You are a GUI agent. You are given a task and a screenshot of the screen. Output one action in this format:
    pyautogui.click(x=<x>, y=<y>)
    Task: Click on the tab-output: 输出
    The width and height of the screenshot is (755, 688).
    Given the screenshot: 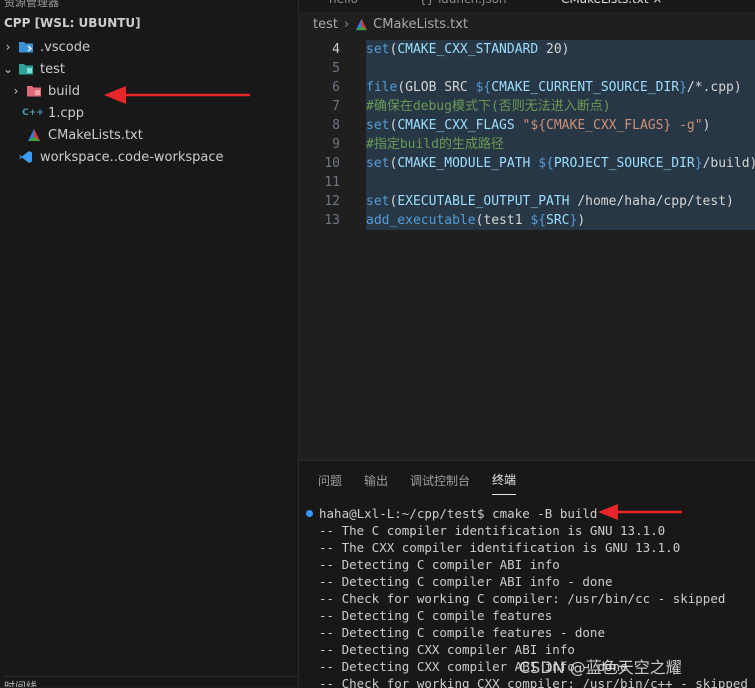 What is the action you would take?
    pyautogui.click(x=376, y=480)
    